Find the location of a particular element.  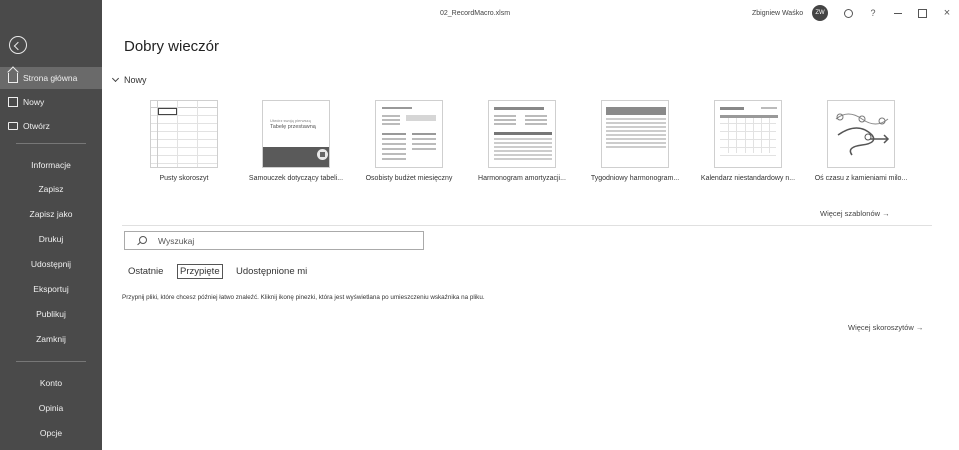

sidebar-item-label: Nowy is located at coordinates (34, 102).